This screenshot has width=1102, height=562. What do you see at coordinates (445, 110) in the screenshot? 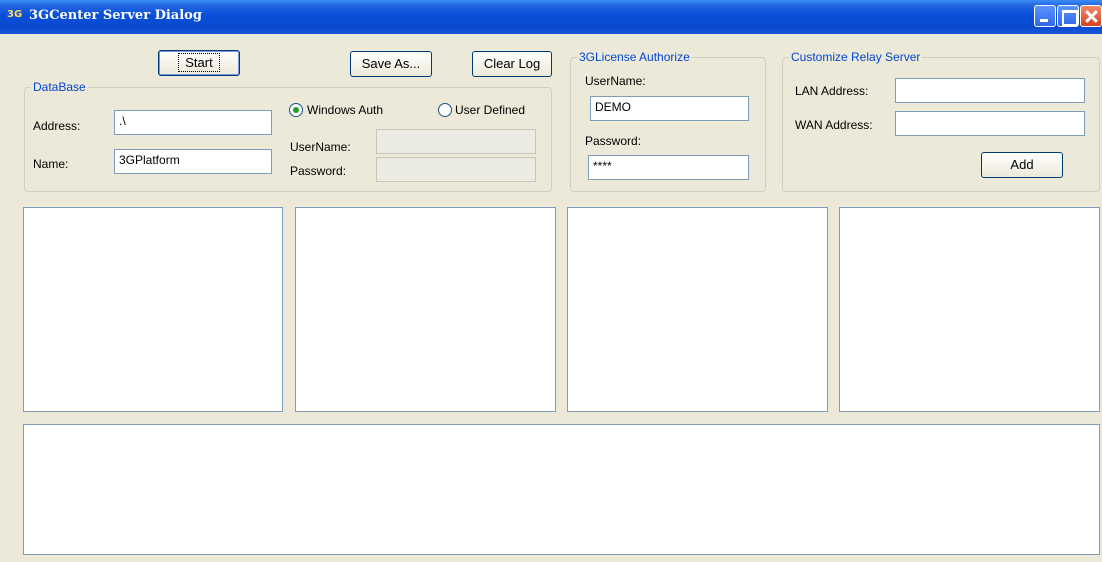
I see `user-defined-radio` at bounding box center [445, 110].